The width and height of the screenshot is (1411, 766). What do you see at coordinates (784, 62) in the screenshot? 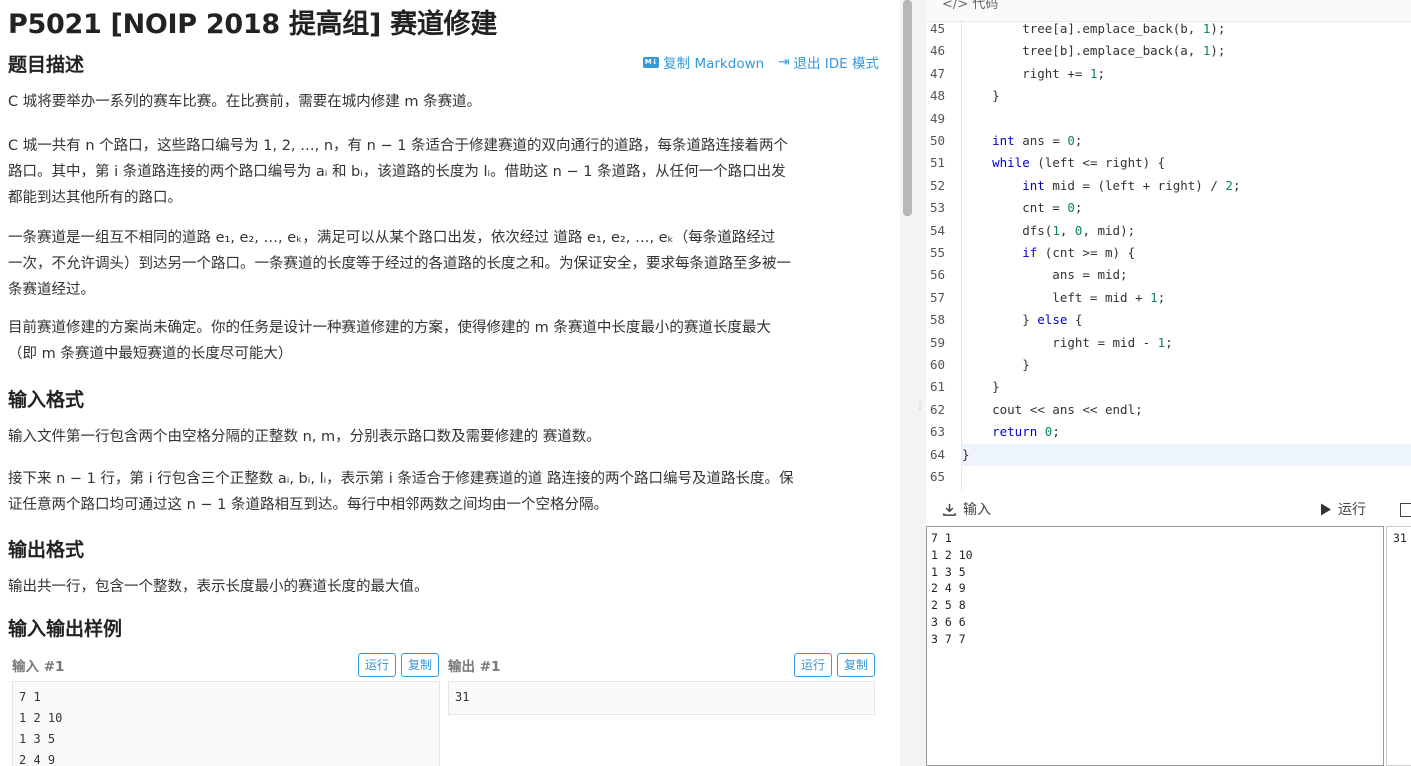
I see `exit-icon: ⇥` at bounding box center [784, 62].